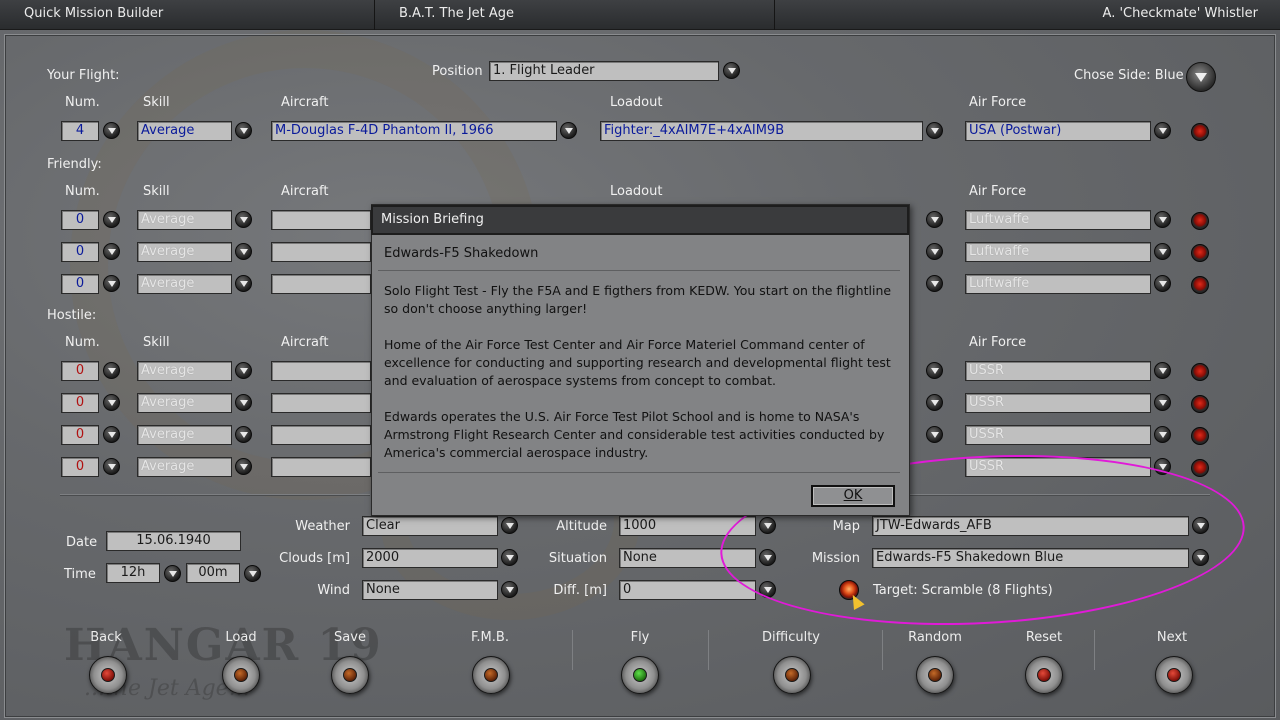 Image resolution: width=1280 pixels, height=720 pixels. What do you see at coordinates (108, 675) in the screenshot?
I see `back-button` at bounding box center [108, 675].